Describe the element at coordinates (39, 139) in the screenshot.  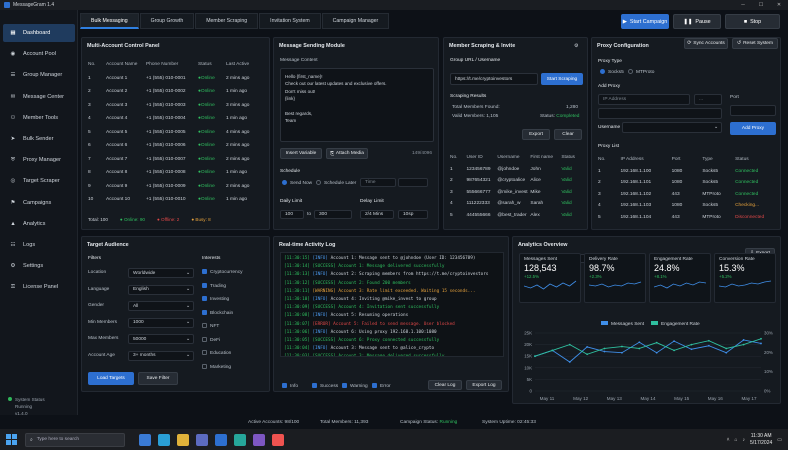
I see `sidebar-item-bulk-sender: ➤ Bulk Sender` at that location.